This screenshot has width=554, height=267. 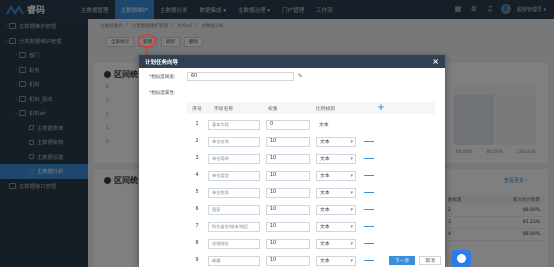 I want to click on row-index: 2, so click(x=197, y=141).